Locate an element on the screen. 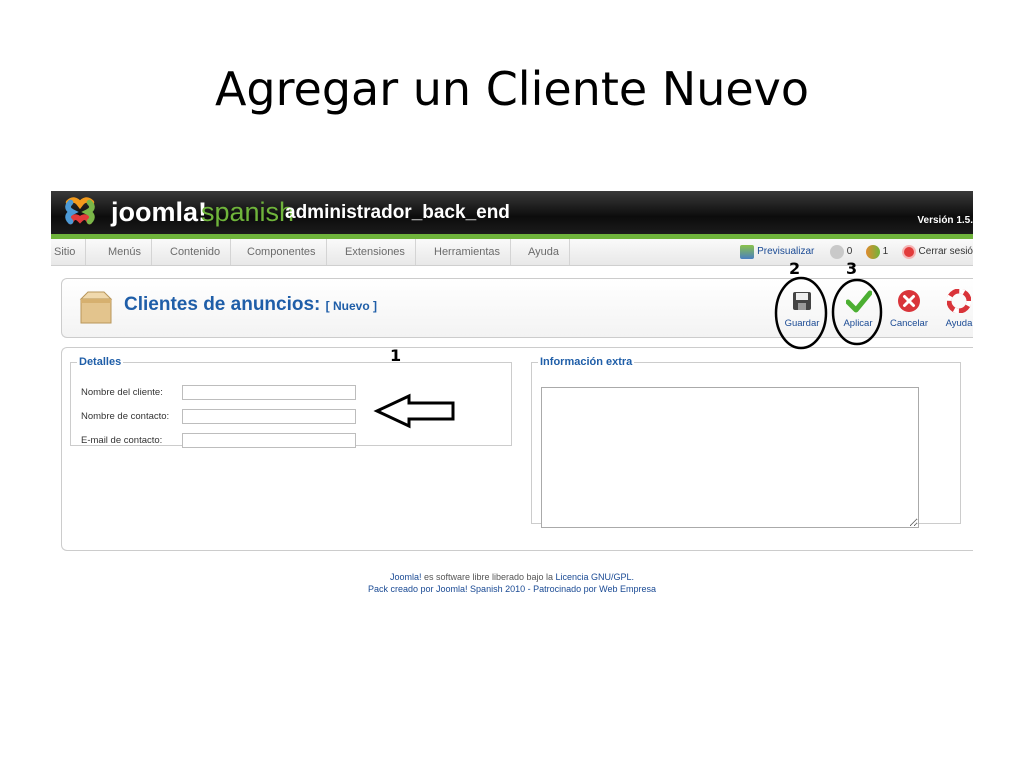  slide-title: Agregar un Cliente Nuevo is located at coordinates (512, 89).